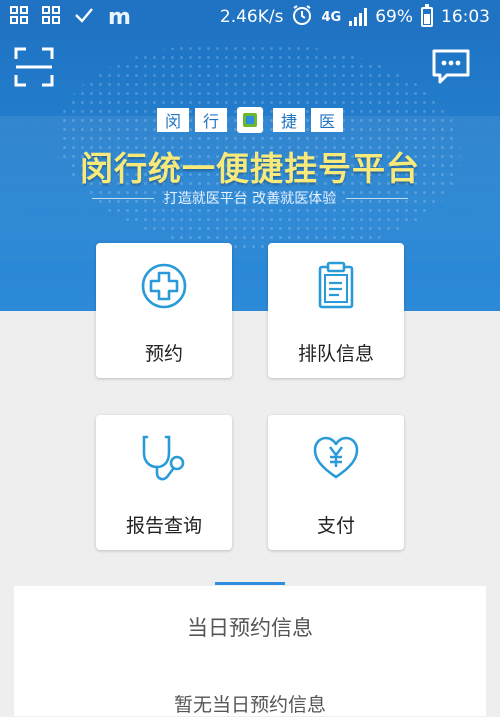 The image size is (500, 717). I want to click on brand-char: 捷, so click(289, 120).